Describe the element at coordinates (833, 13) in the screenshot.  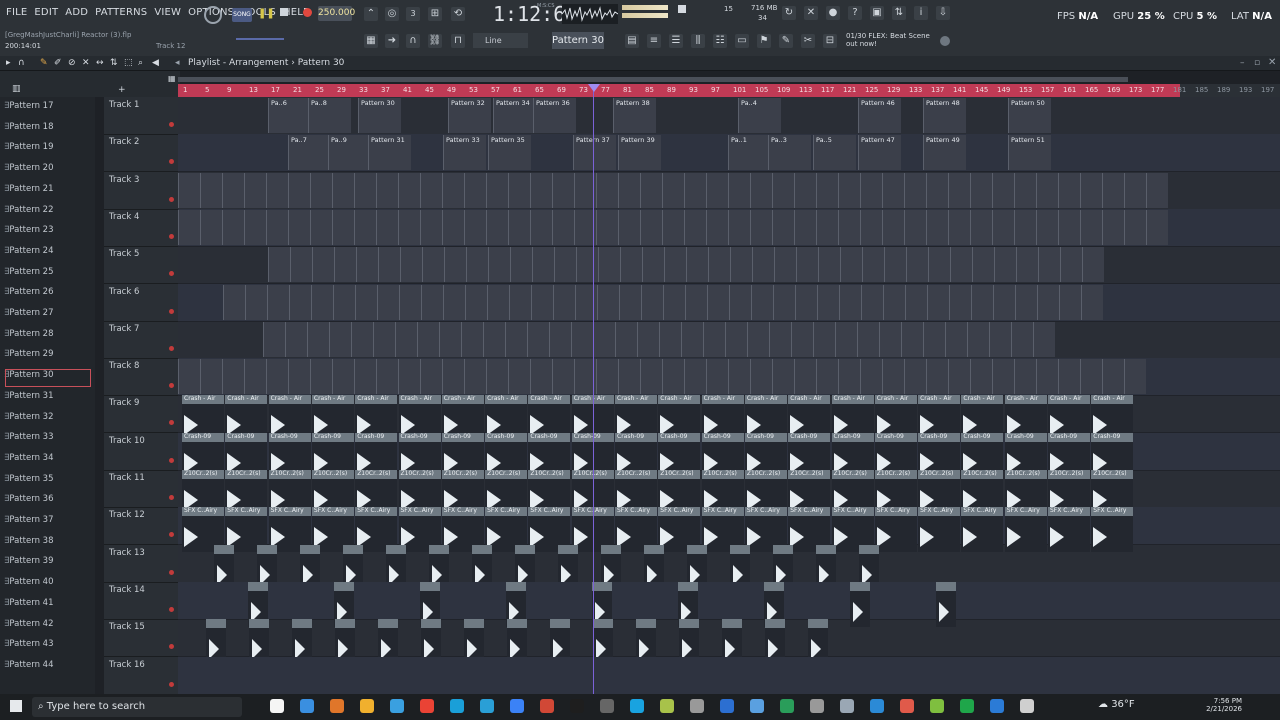
I see `microphone-icon: ●` at that location.